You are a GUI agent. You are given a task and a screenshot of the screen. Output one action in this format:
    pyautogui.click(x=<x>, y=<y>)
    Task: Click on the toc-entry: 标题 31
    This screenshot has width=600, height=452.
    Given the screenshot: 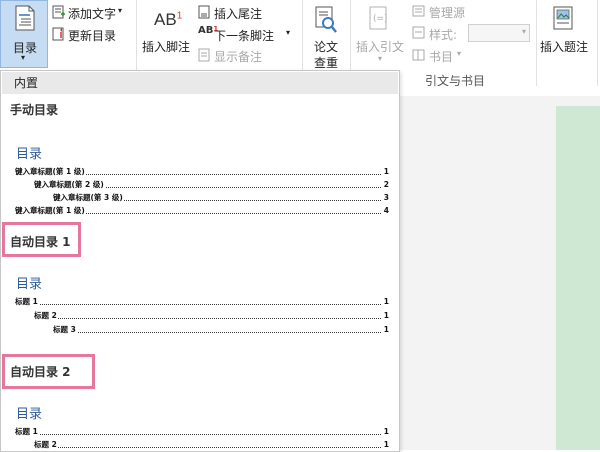 What is the action you would take?
    pyautogui.click(x=221, y=330)
    